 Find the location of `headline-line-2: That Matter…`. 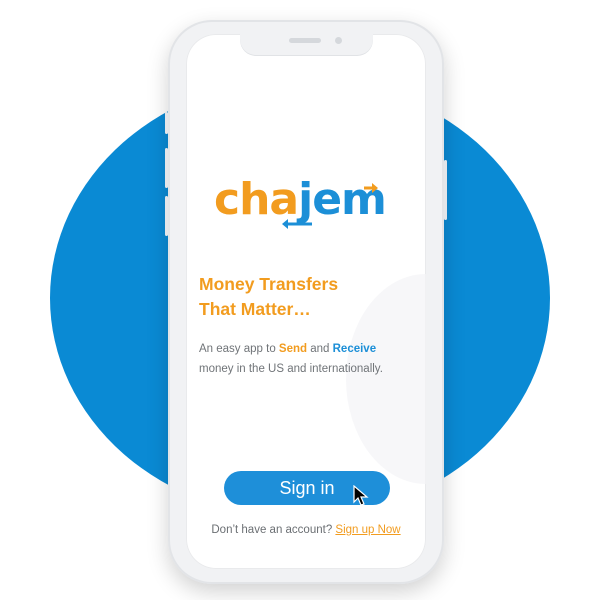

headline-line-2: That Matter… is located at coordinates (255, 309).